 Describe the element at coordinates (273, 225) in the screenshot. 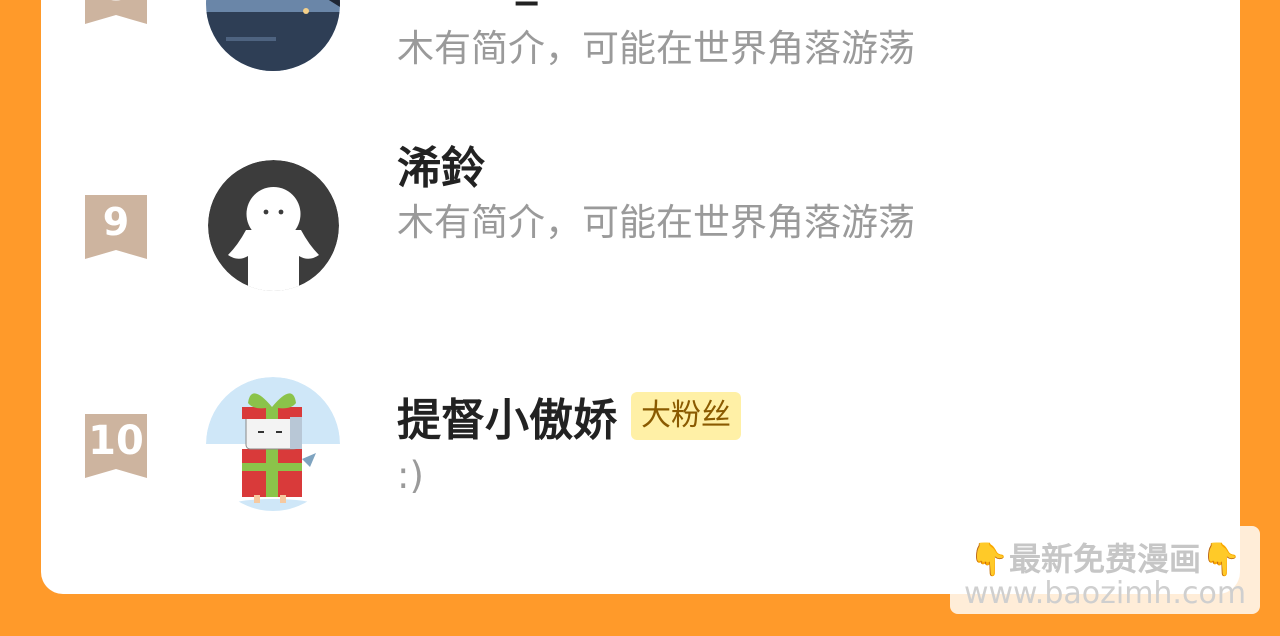

I see `default-avatar-icon` at that location.